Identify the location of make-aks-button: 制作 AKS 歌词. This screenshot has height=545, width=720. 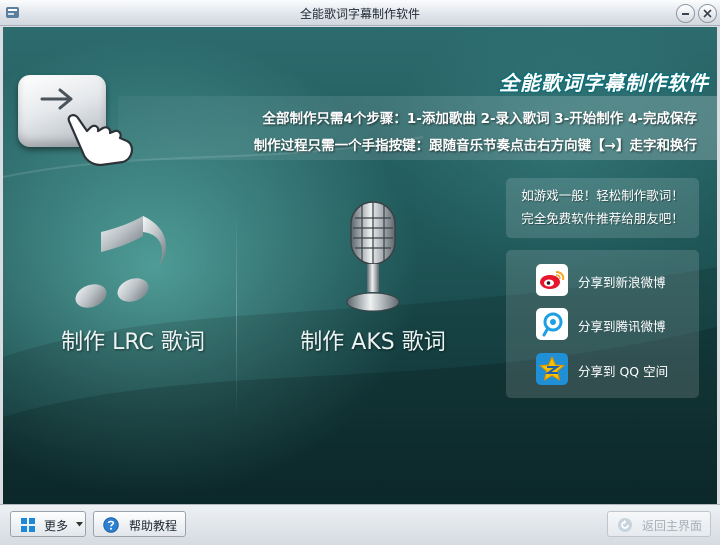
(373, 289).